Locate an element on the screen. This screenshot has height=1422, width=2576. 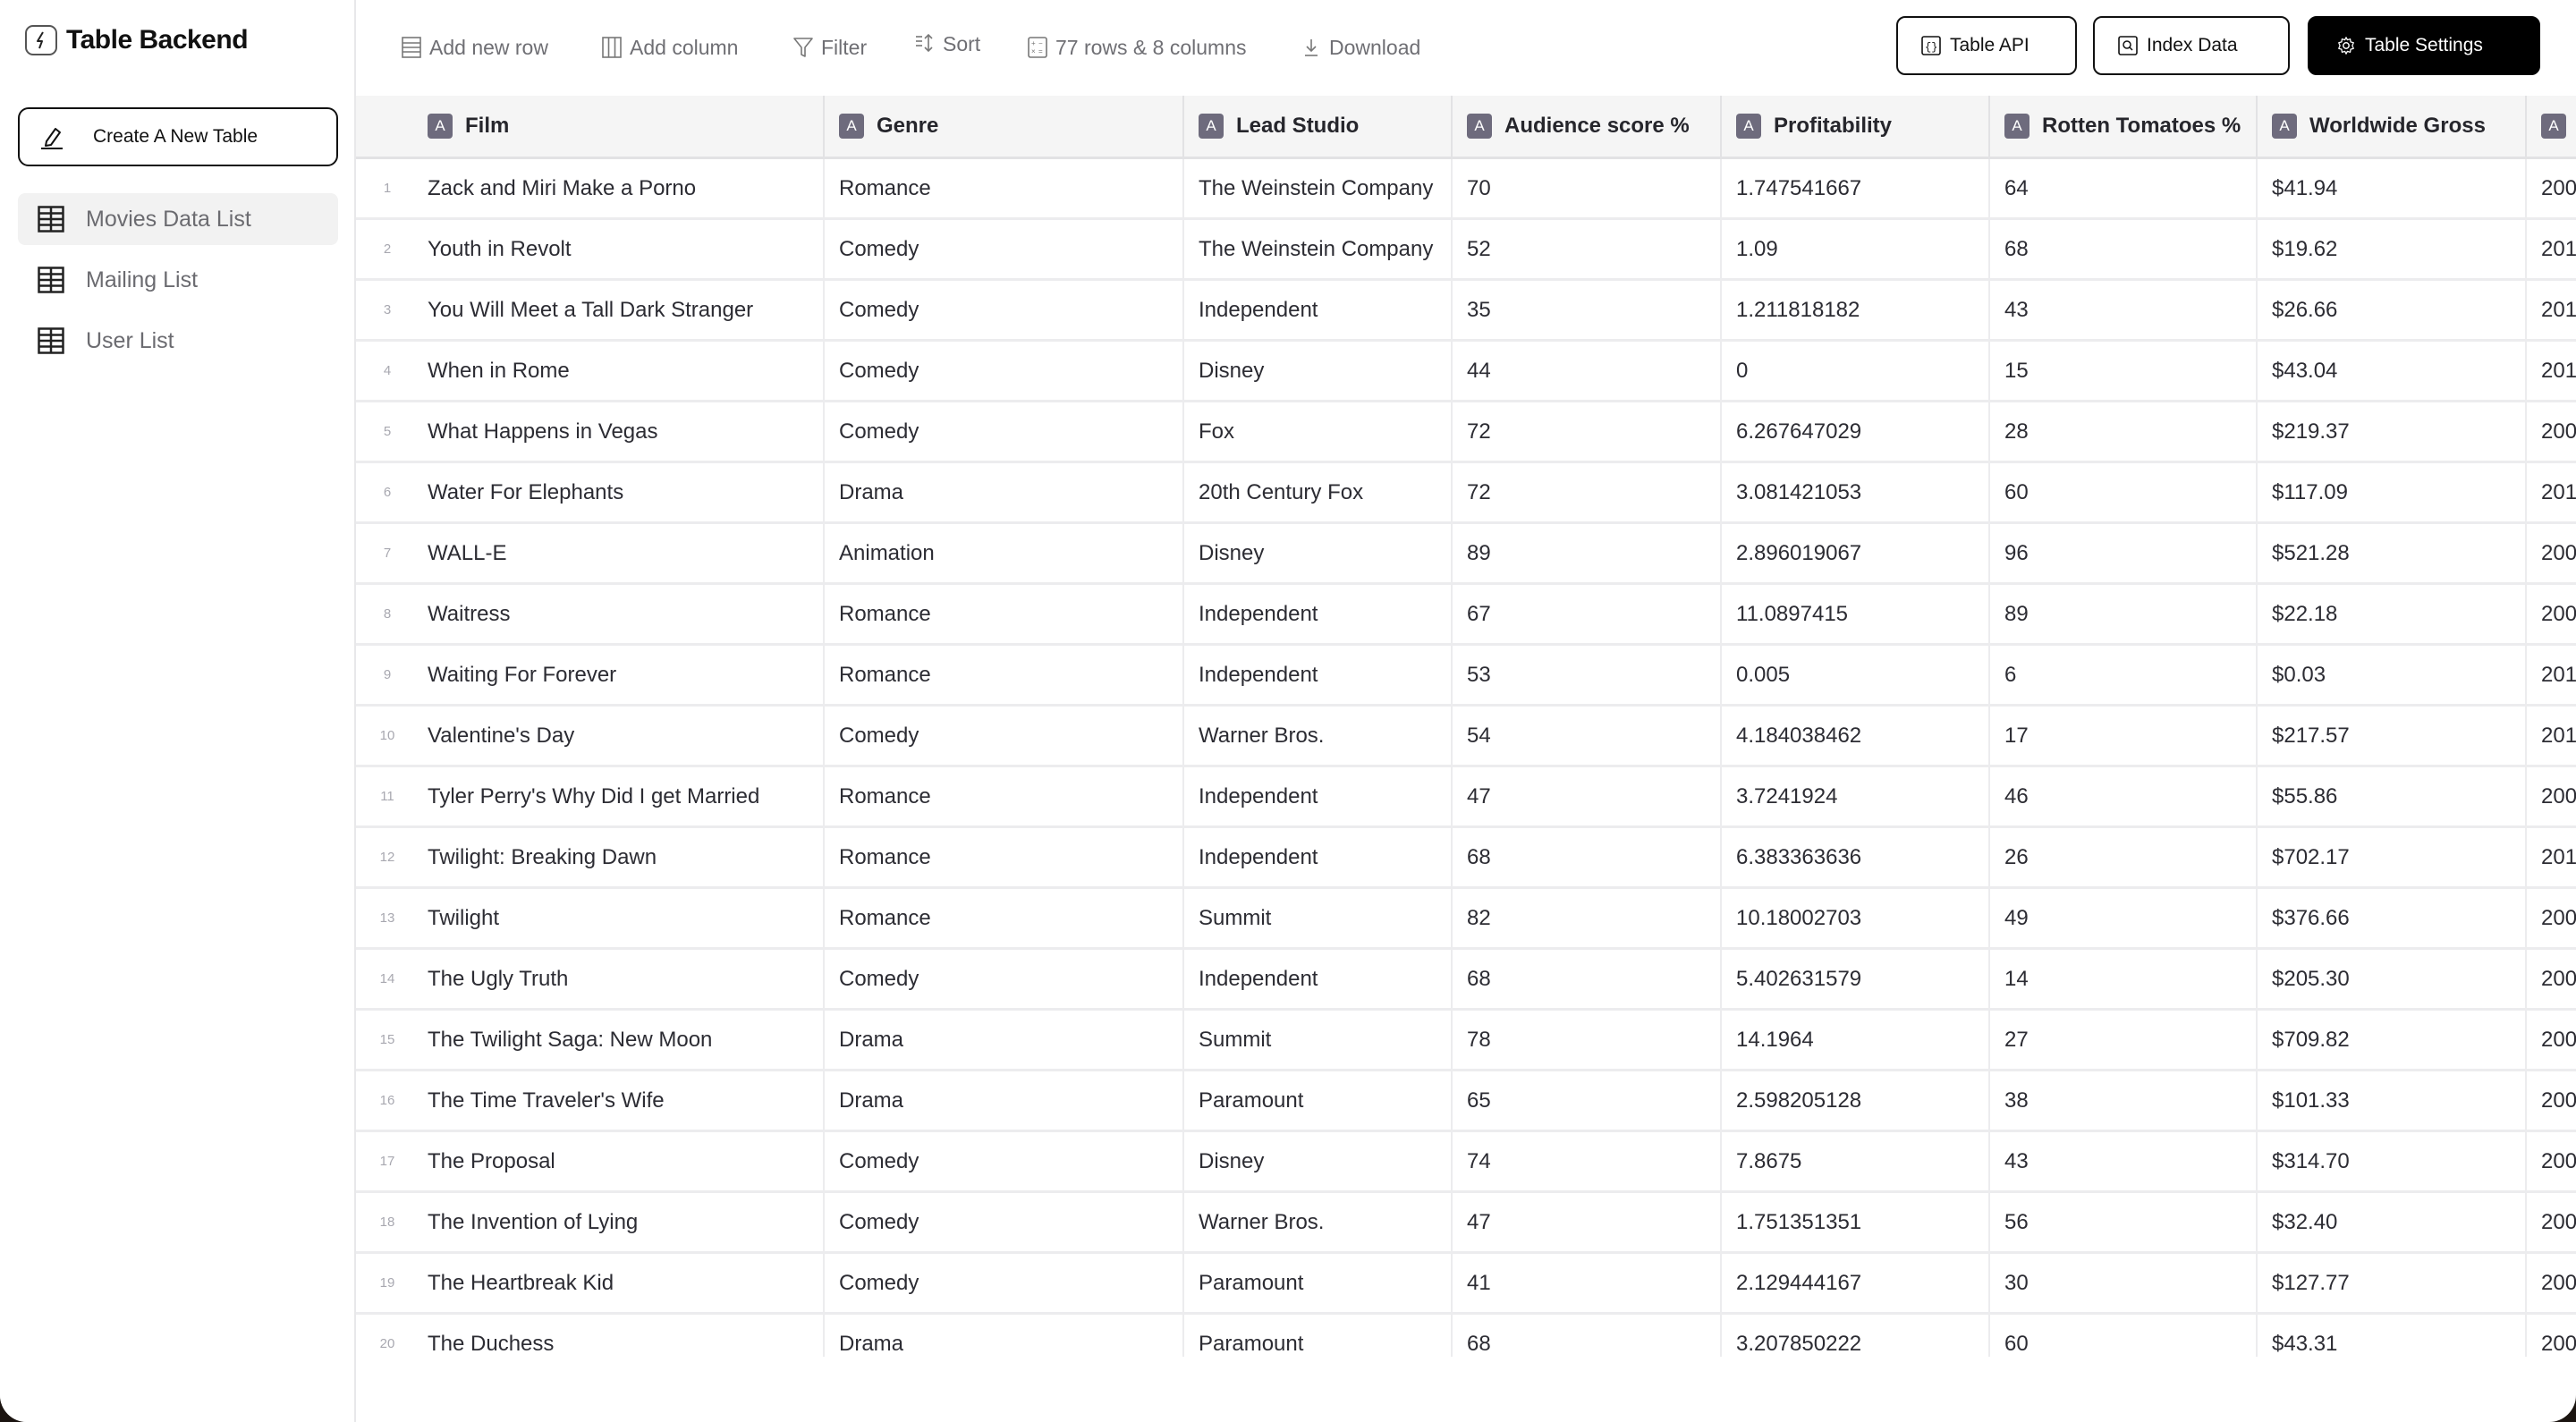
cell-worldwide-gross: $41.94 is located at coordinates (2392, 188).